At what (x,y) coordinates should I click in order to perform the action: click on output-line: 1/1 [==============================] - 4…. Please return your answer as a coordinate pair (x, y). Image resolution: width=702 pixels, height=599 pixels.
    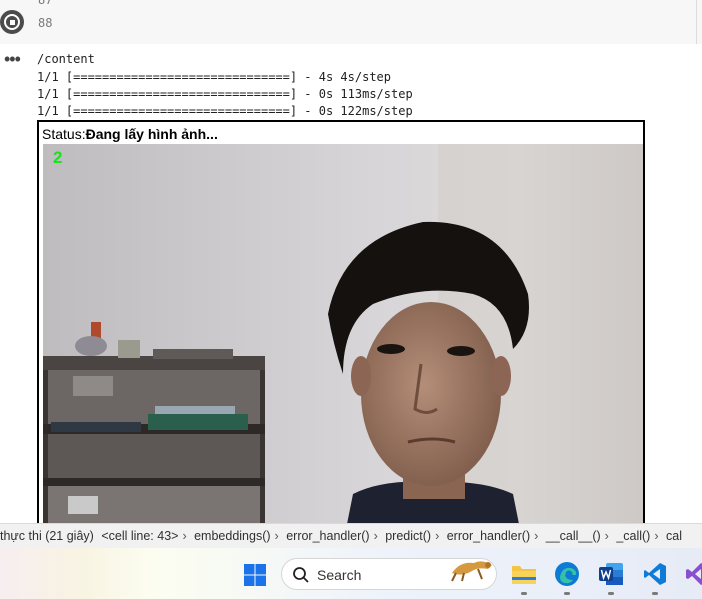
    Looking at the image, I should click on (214, 77).